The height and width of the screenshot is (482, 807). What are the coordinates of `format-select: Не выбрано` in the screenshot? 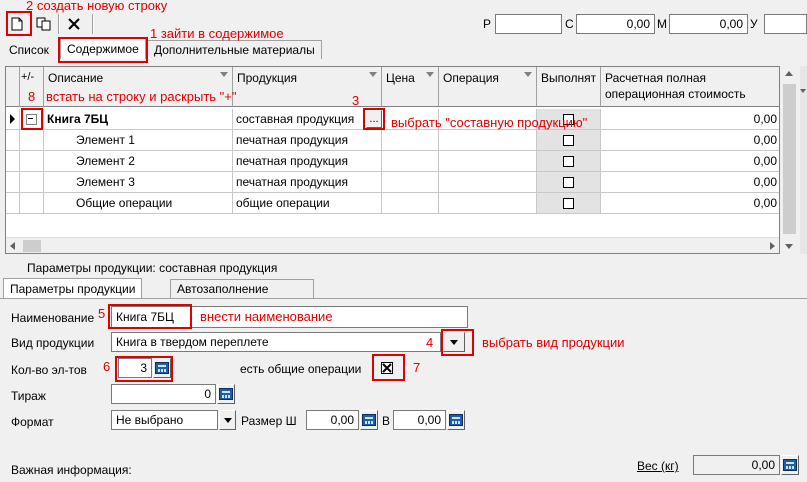 It's located at (164, 420).